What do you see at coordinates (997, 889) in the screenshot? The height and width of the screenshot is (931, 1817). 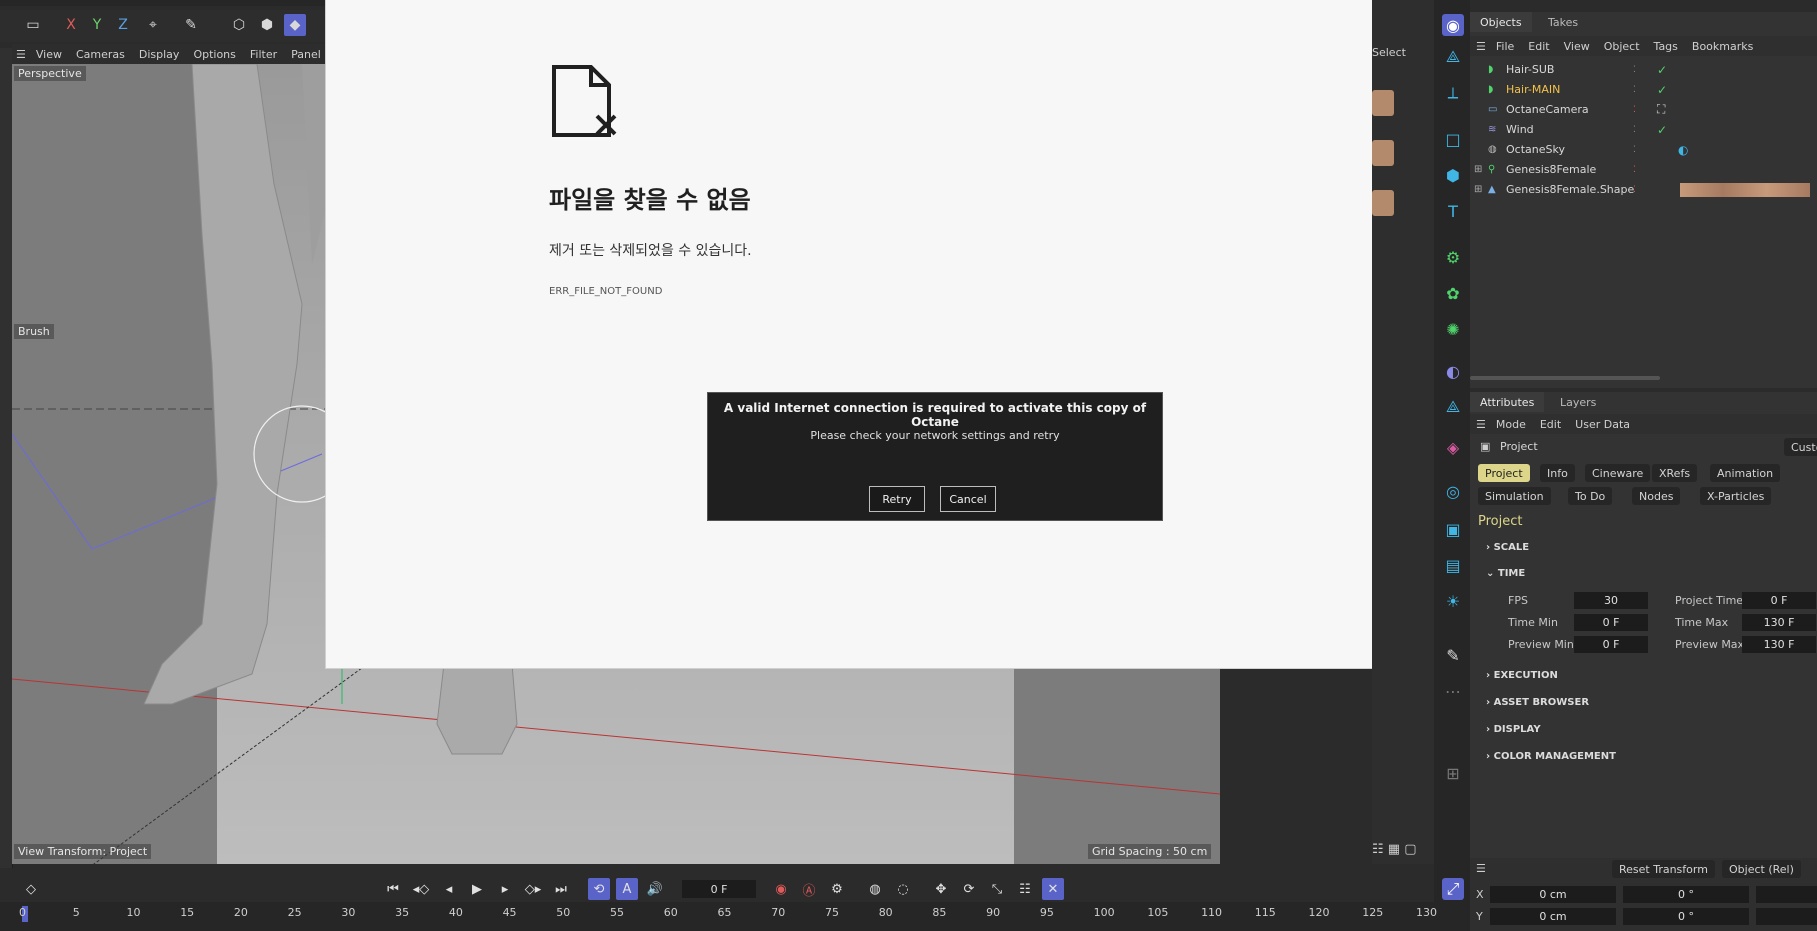 I see `scale-key-icon: ⤡` at bounding box center [997, 889].